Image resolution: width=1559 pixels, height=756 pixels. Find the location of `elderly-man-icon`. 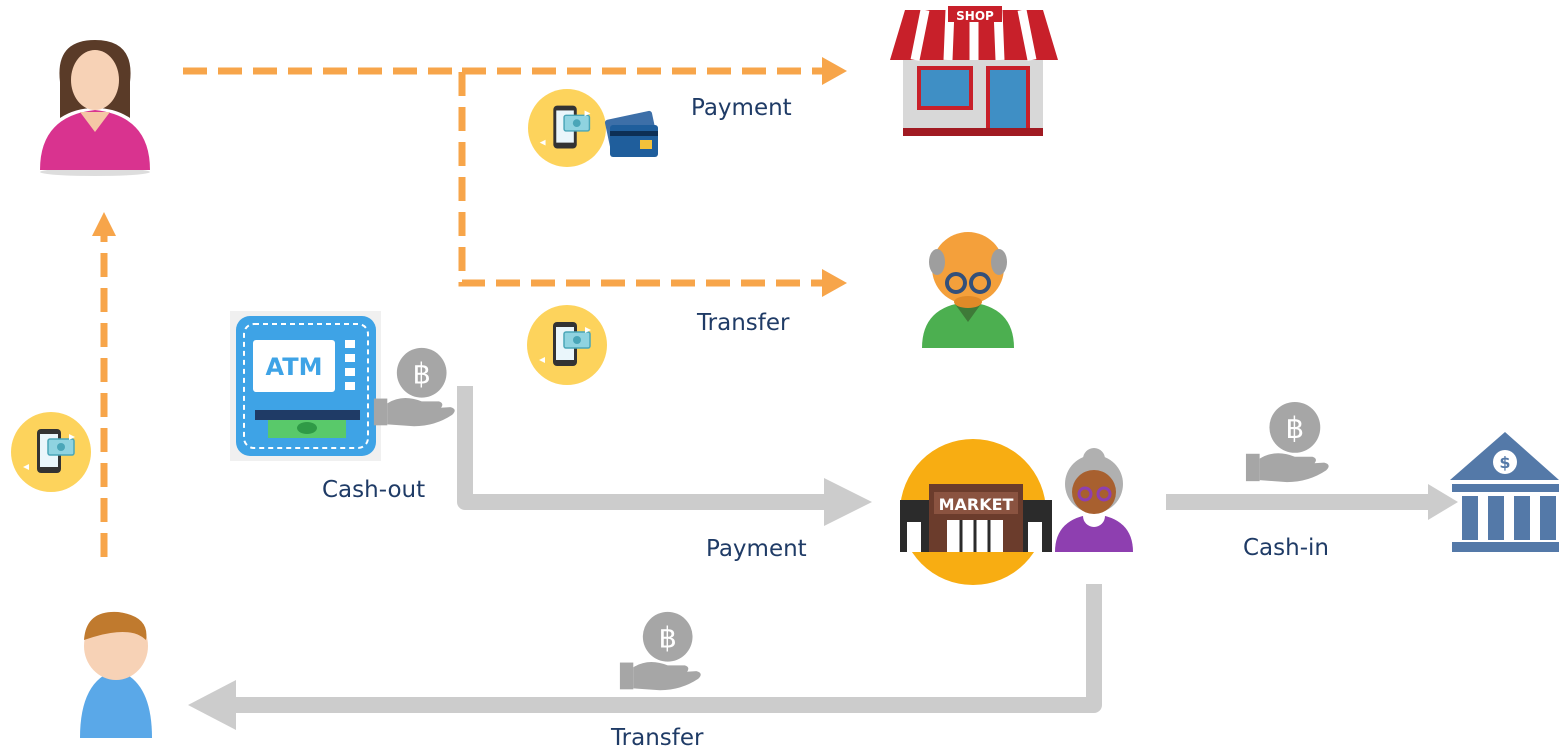

elderly-man-icon is located at coordinates (968, 290).